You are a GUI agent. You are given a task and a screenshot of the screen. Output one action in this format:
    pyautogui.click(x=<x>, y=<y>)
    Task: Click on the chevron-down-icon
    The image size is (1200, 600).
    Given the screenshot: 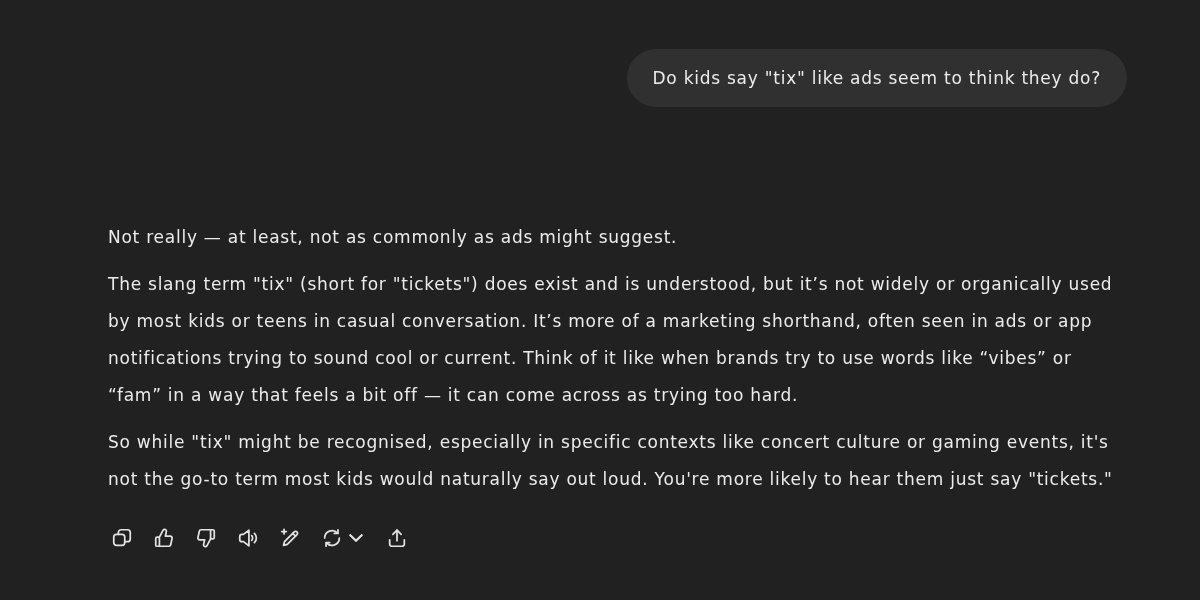 What is the action you would take?
    pyautogui.click(x=356, y=538)
    